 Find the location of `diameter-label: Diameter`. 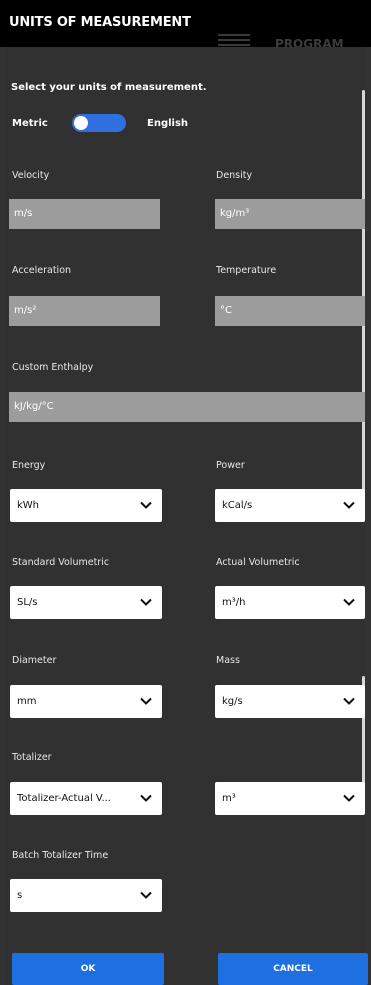

diameter-label: Diameter is located at coordinates (34, 660).